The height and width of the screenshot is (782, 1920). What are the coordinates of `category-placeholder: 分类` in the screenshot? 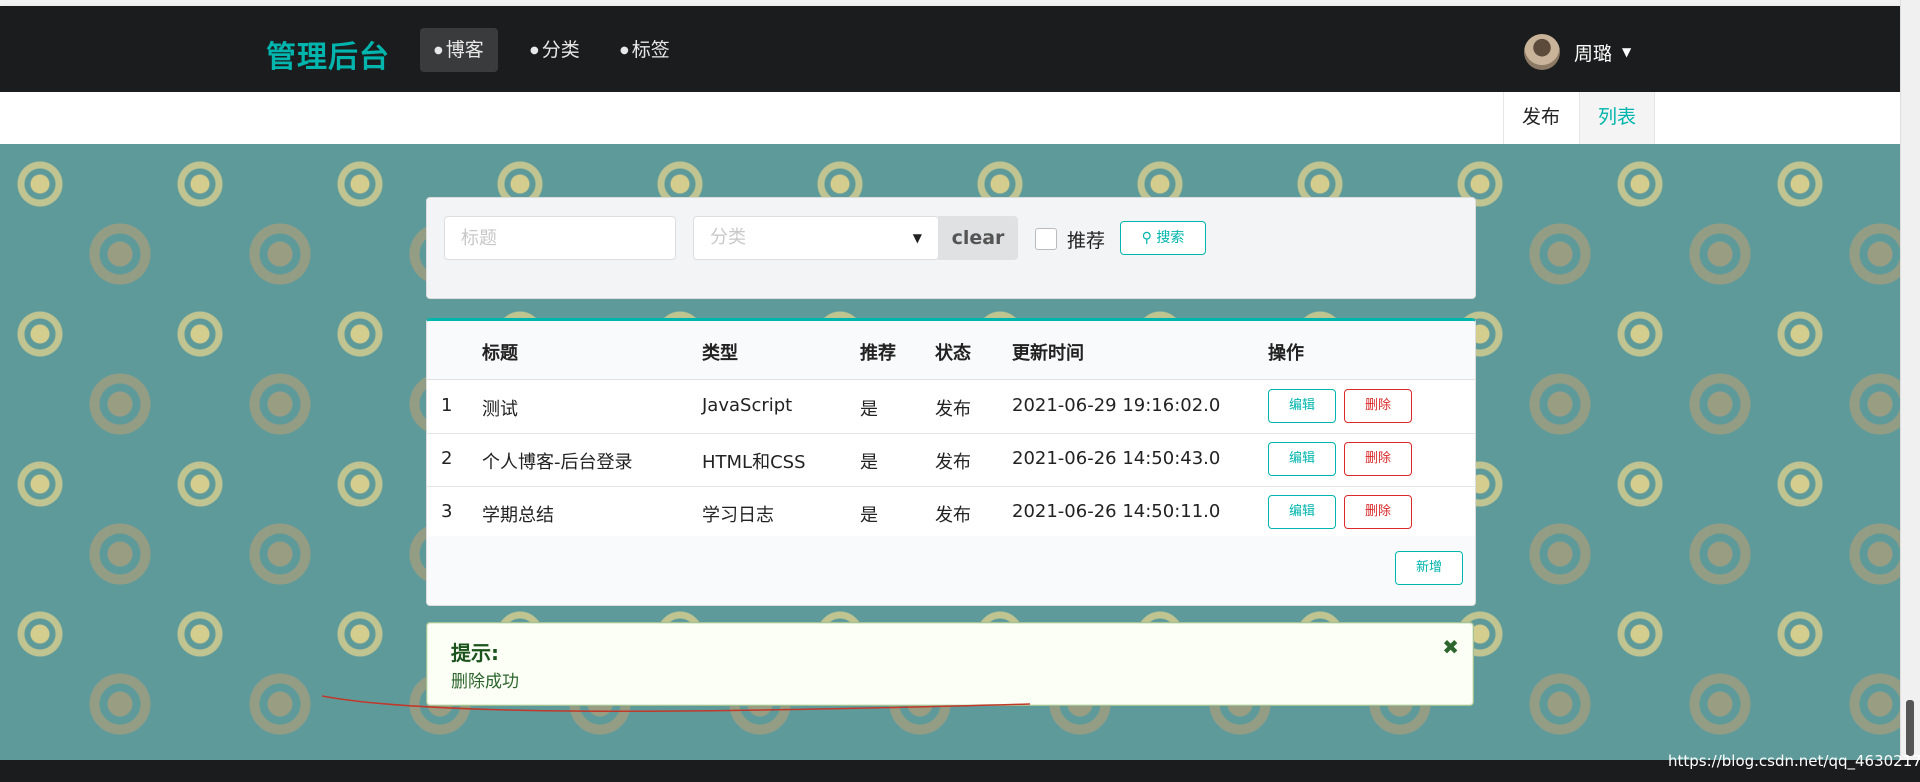 It's located at (728, 237).